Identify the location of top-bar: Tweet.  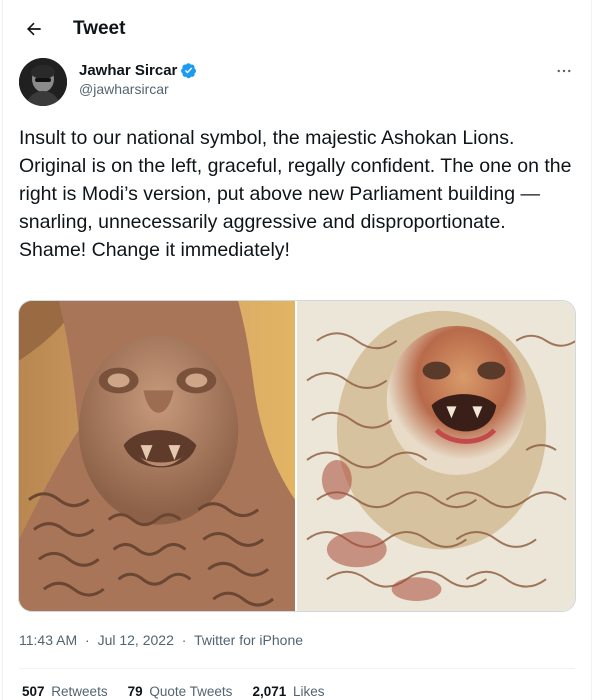
(297, 29).